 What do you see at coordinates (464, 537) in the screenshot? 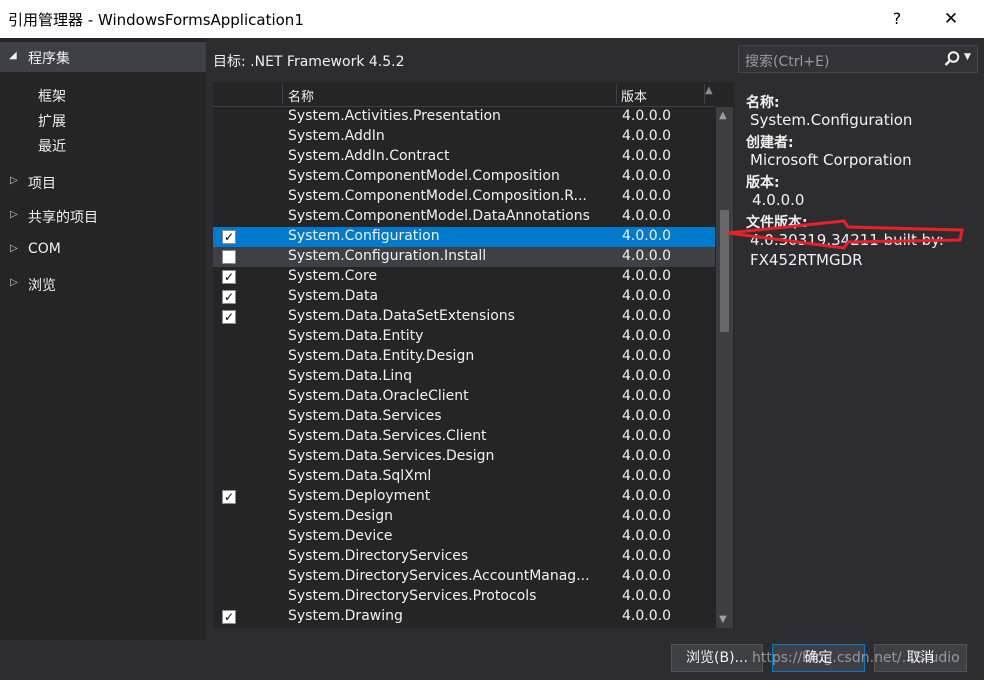
I see `table-row: System.Device 4.0.0.0` at bounding box center [464, 537].